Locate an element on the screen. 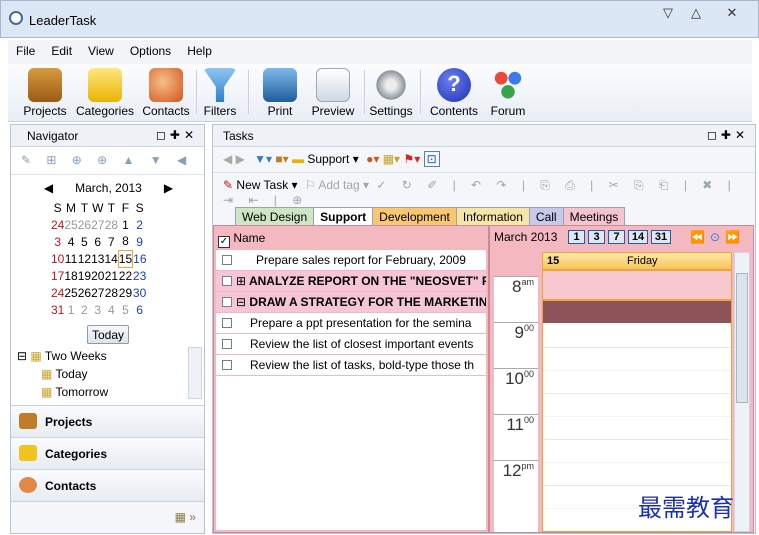 This screenshot has height=535, width=759. categories-section-button: Categories is located at coordinates (107, 453).